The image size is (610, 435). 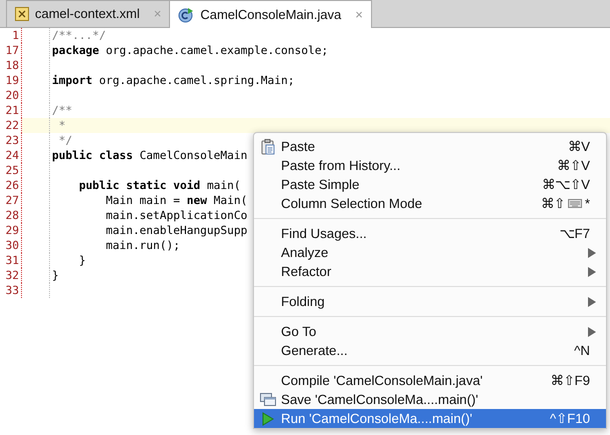 I want to click on menu-item: Generate... ^N, so click(x=430, y=350).